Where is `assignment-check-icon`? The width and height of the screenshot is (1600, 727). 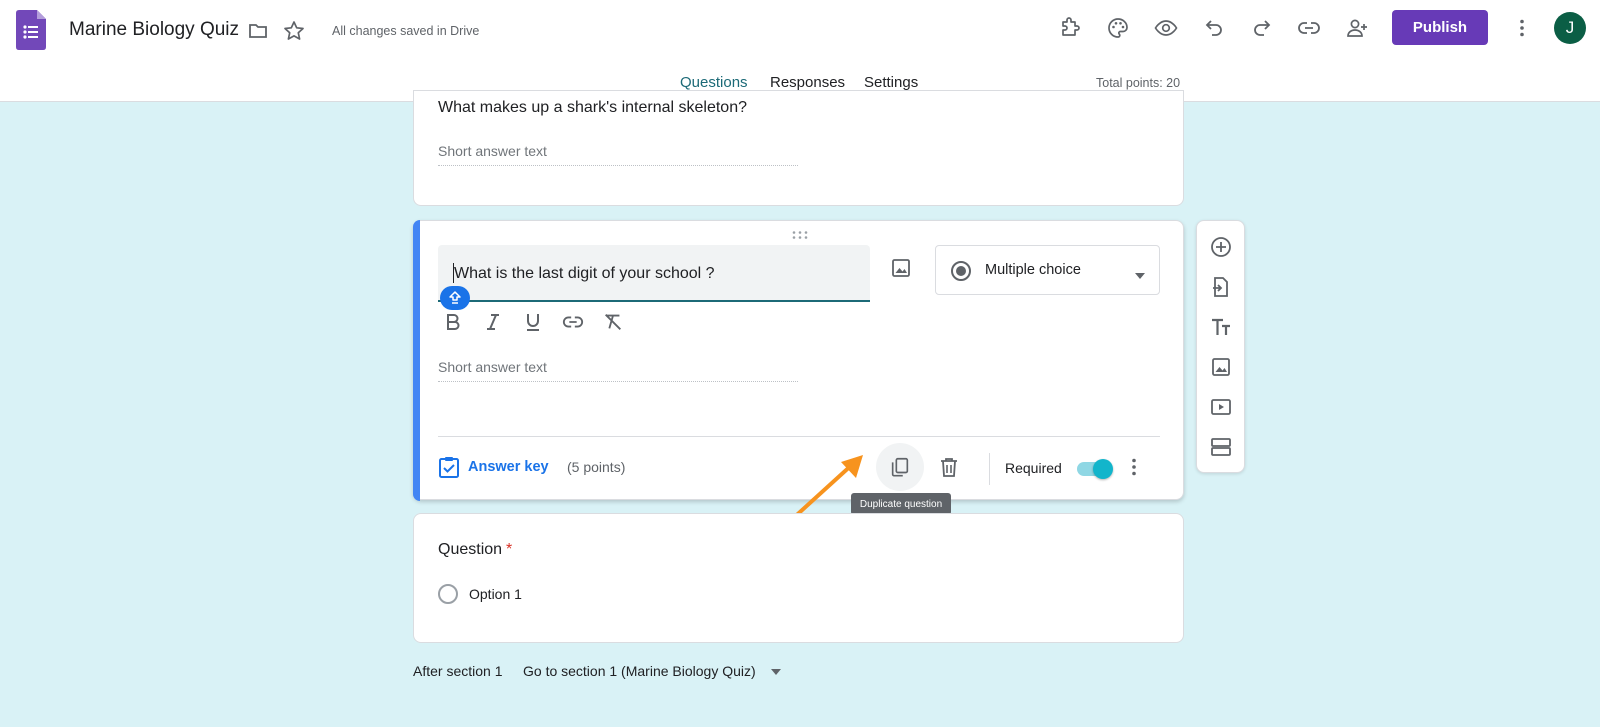
assignment-check-icon is located at coordinates (449, 467).